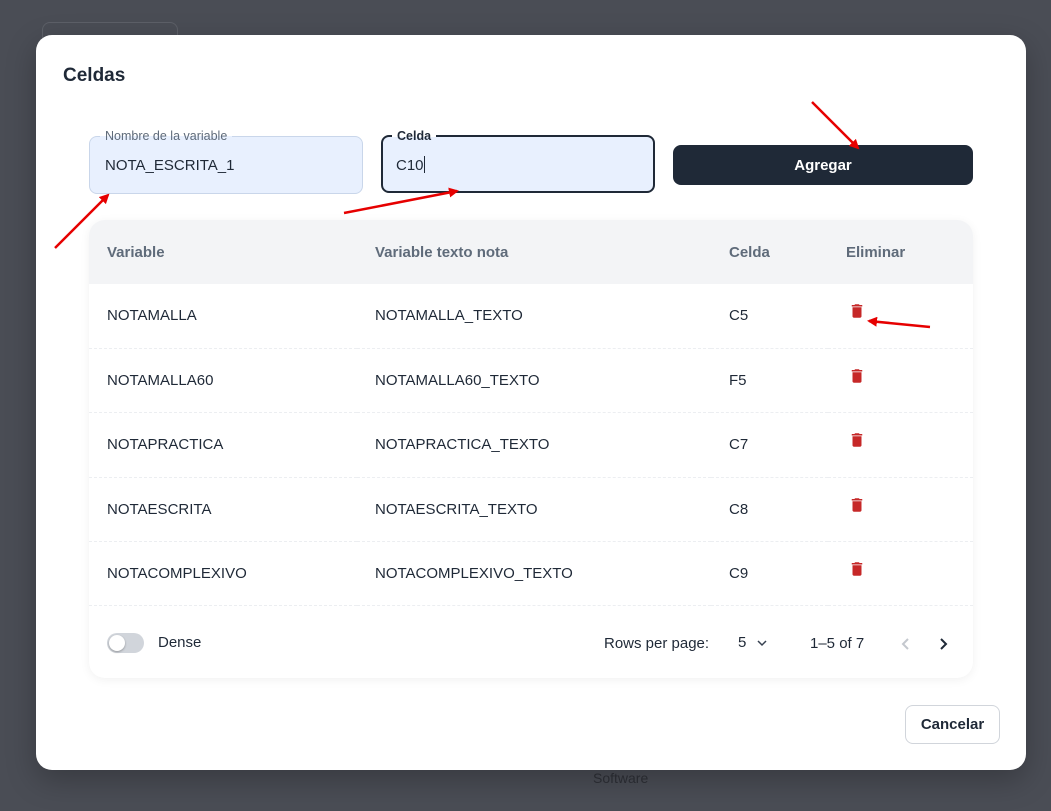  I want to click on cell-label: Celda, so click(414, 136).